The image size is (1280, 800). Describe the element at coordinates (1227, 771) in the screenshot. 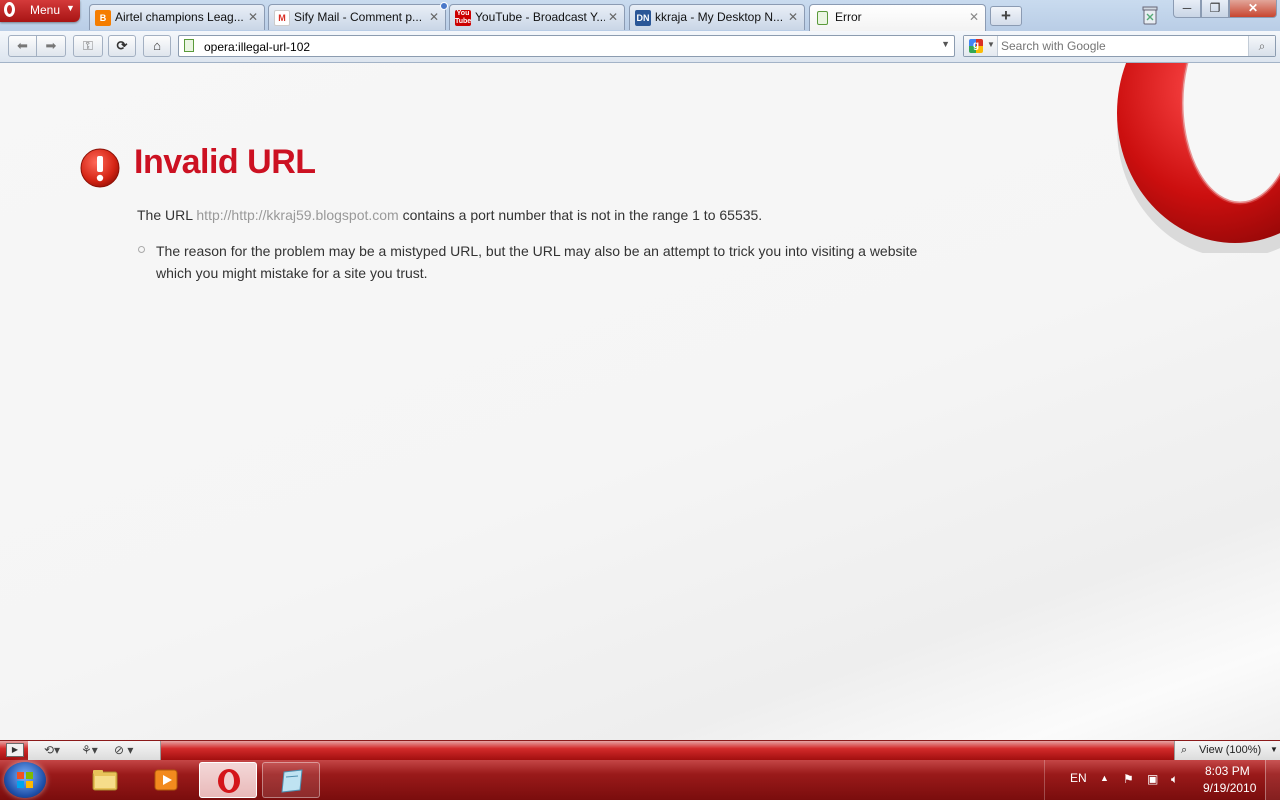

I see `clock-time: 8:03 PM` at that location.